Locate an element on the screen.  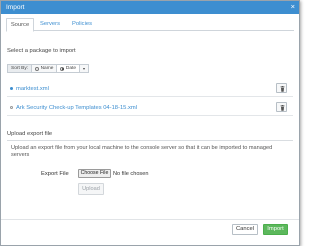
upload-section-title: Upload export file is located at coordinates (30, 134).